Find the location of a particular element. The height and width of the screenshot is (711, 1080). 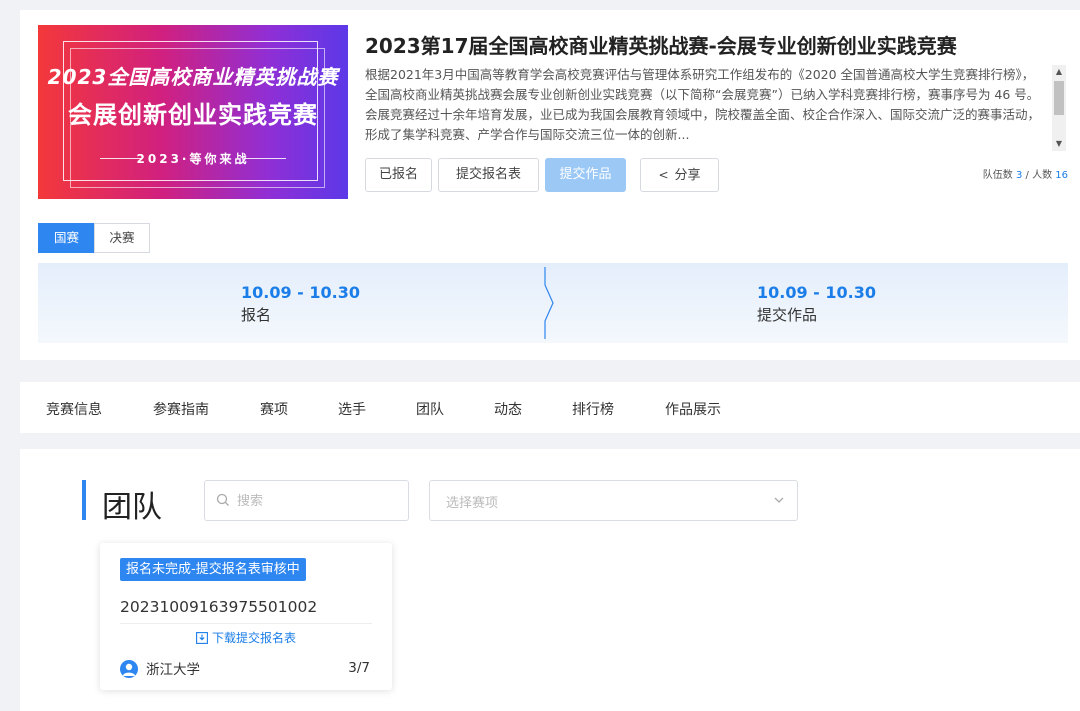

event-select-placeholder: 选择赛项 is located at coordinates (472, 503).